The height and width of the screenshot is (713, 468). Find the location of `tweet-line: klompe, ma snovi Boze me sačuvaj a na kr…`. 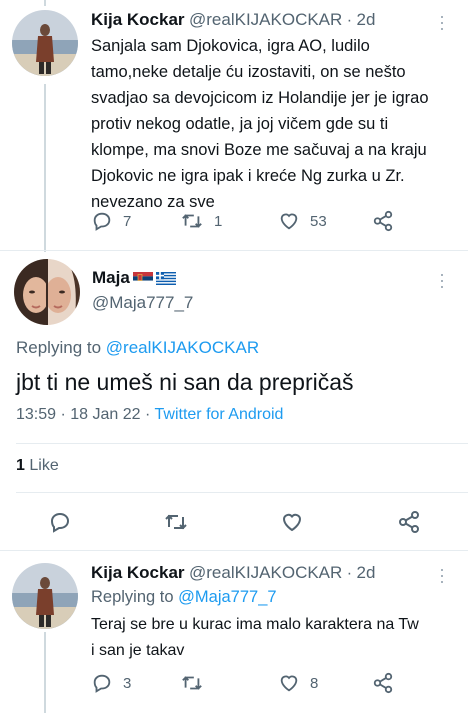

tweet-line: klompe, ma snovi Boze me sačuvaj a na kr… is located at coordinates (259, 150).